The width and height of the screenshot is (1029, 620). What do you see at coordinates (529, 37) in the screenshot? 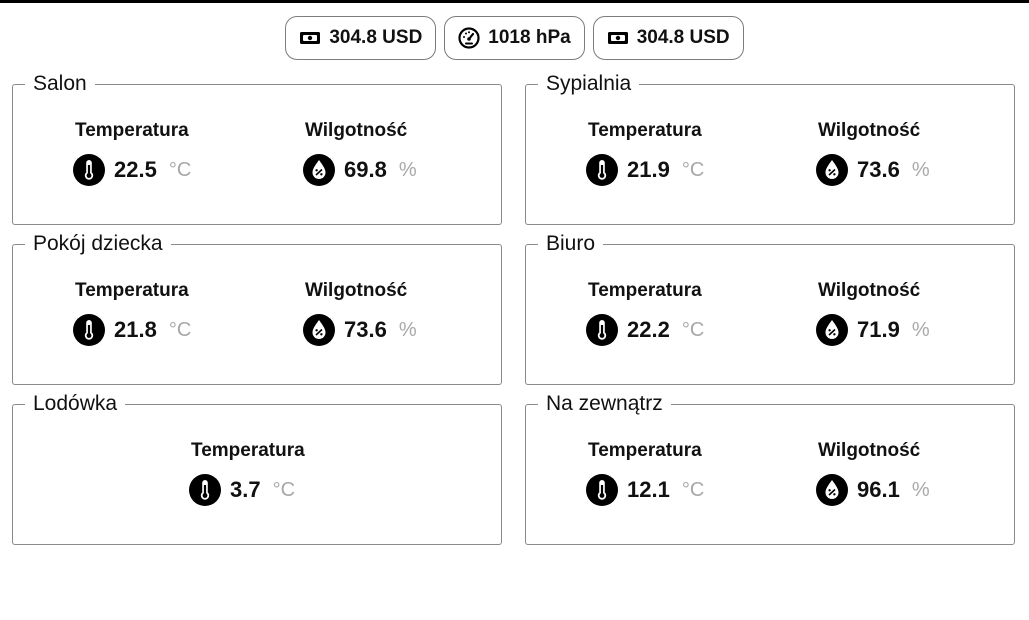
I see `pressure-badge-value: 1018 hPa` at bounding box center [529, 37].